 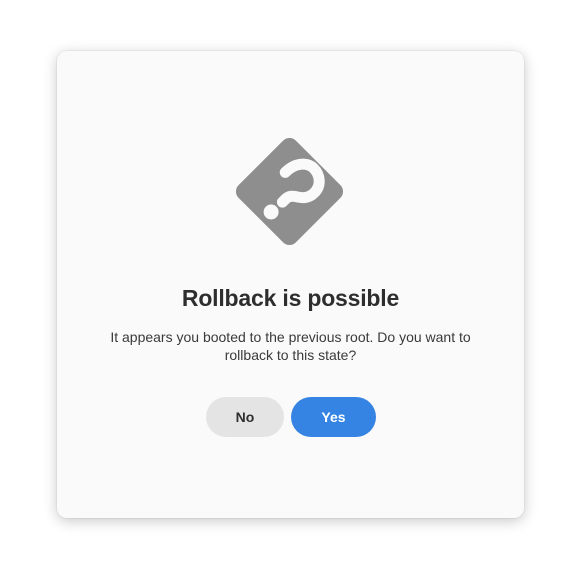 What do you see at coordinates (290, 298) in the screenshot?
I see `dialog-title: Rollback is possible` at bounding box center [290, 298].